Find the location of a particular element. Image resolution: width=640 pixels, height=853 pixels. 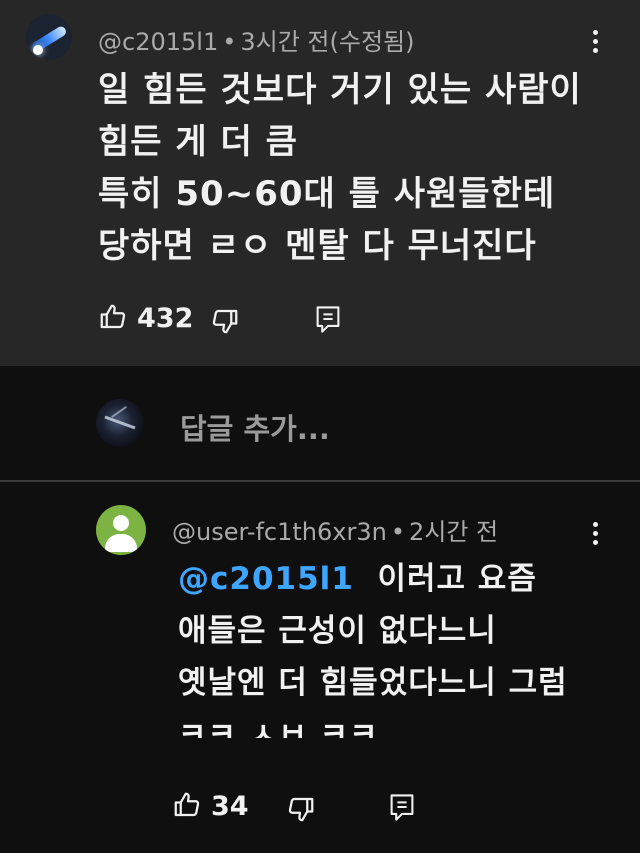

reply-line: 옛날엔 더 힘들었다느니 그럼 is located at coordinates (373, 683).